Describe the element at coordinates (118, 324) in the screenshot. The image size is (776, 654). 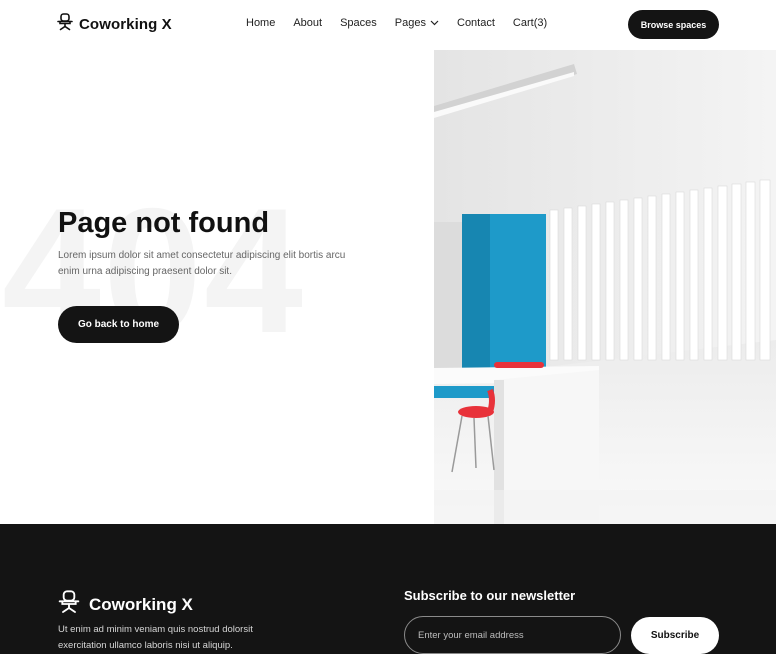
I see `go-home-button: Go back to home` at that location.